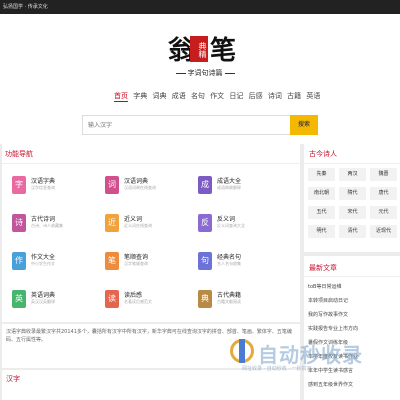 This screenshot has height=400, width=400. What do you see at coordinates (112, 299) in the screenshot?
I see `review-icon: 读` at bounding box center [112, 299].